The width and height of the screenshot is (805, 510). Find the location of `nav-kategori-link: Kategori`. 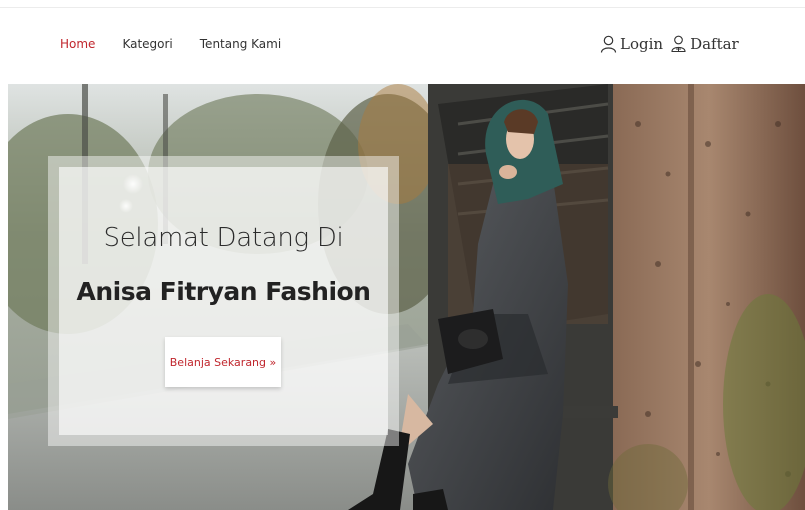

nav-kategori-link: Kategori is located at coordinates (147, 44).